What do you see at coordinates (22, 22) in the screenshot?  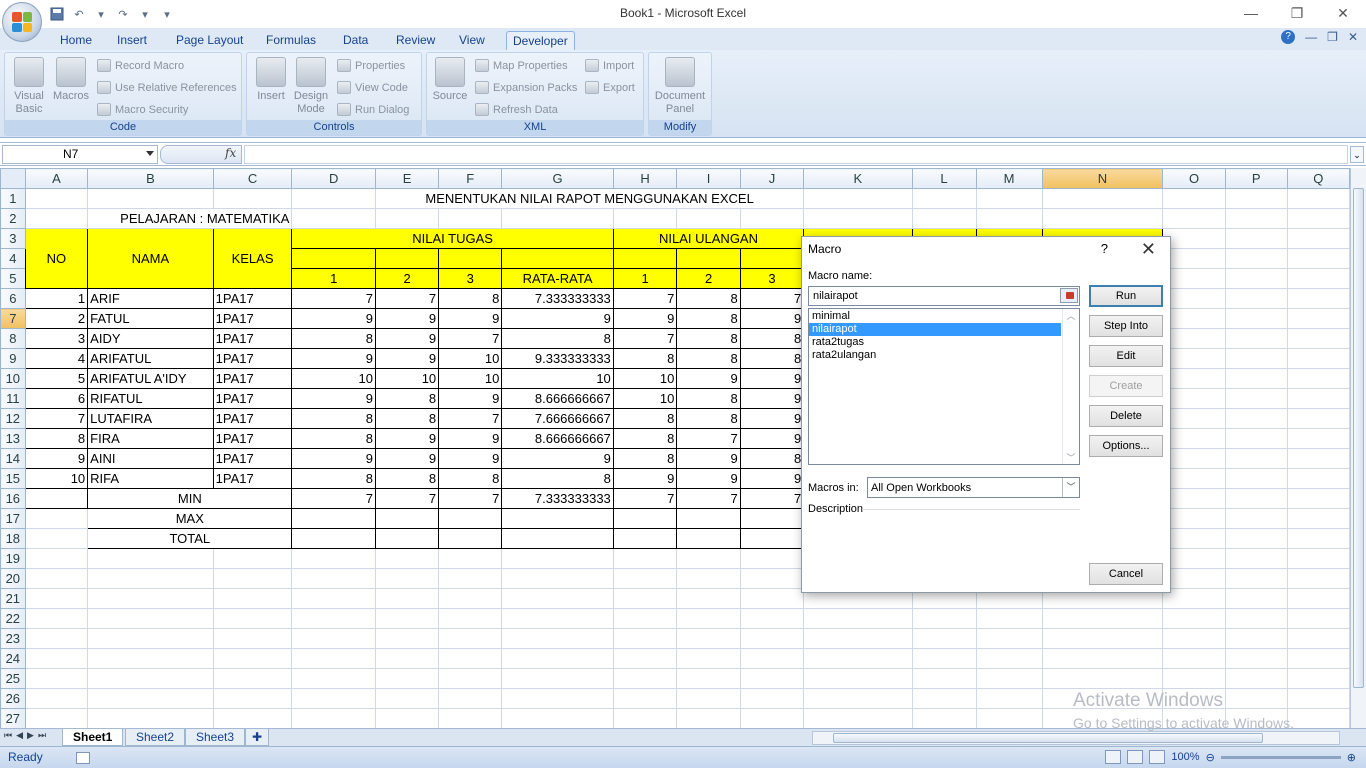 I see `office-button` at bounding box center [22, 22].